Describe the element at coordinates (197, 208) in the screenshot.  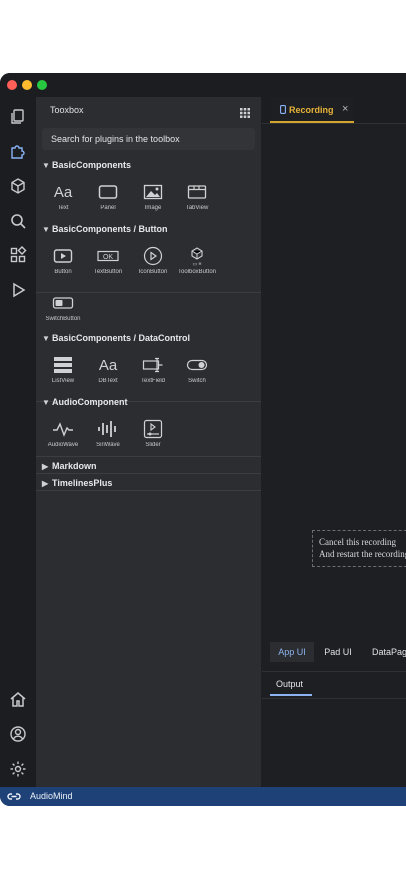
I see `item-label: TabView` at that location.